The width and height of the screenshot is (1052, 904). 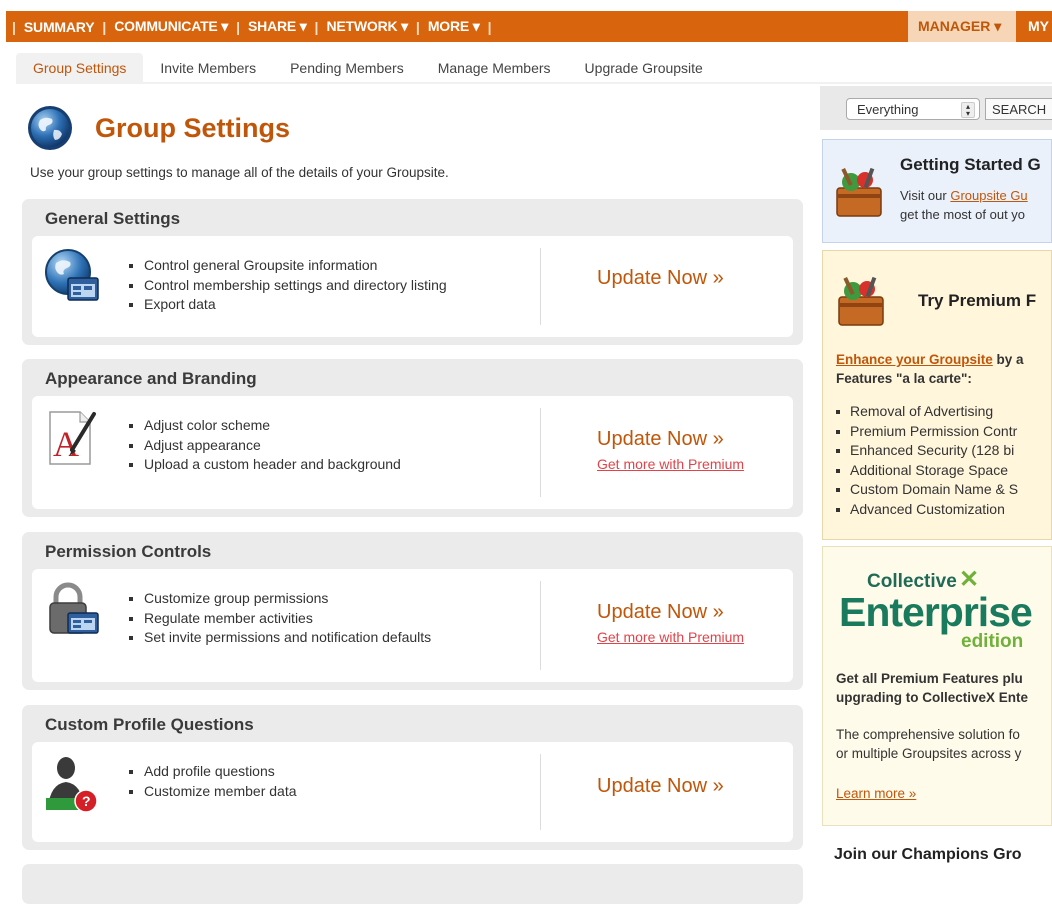 I want to click on groupsite-guide-link: Groupsite Gu, so click(x=988, y=195).